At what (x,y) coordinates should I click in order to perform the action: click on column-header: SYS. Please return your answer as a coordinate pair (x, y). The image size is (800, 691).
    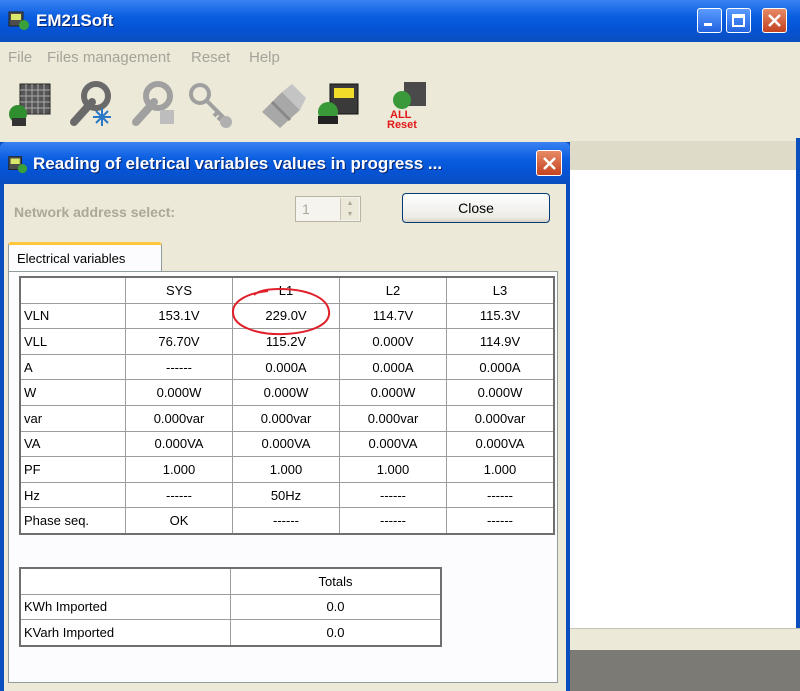
    Looking at the image, I should click on (179, 290).